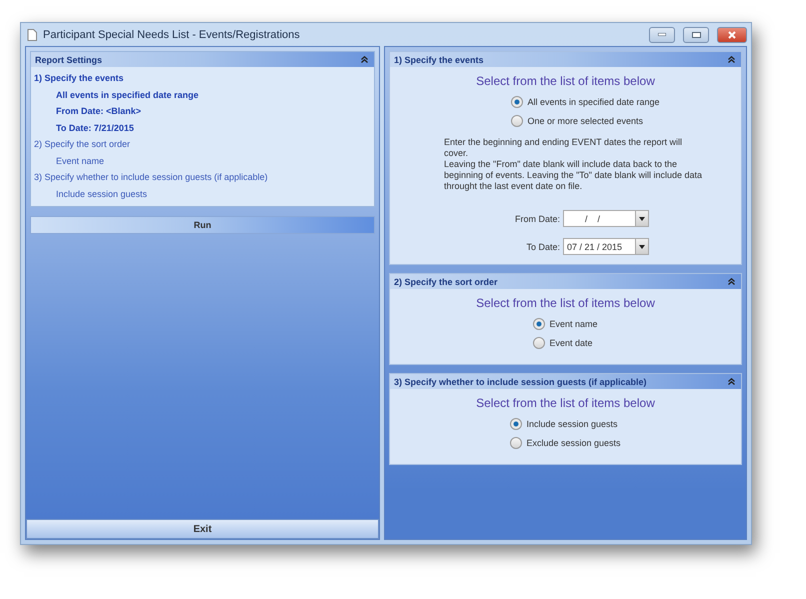 This screenshot has width=806, height=599. What do you see at coordinates (542, 247) in the screenshot?
I see `date-label: To Date:` at bounding box center [542, 247].